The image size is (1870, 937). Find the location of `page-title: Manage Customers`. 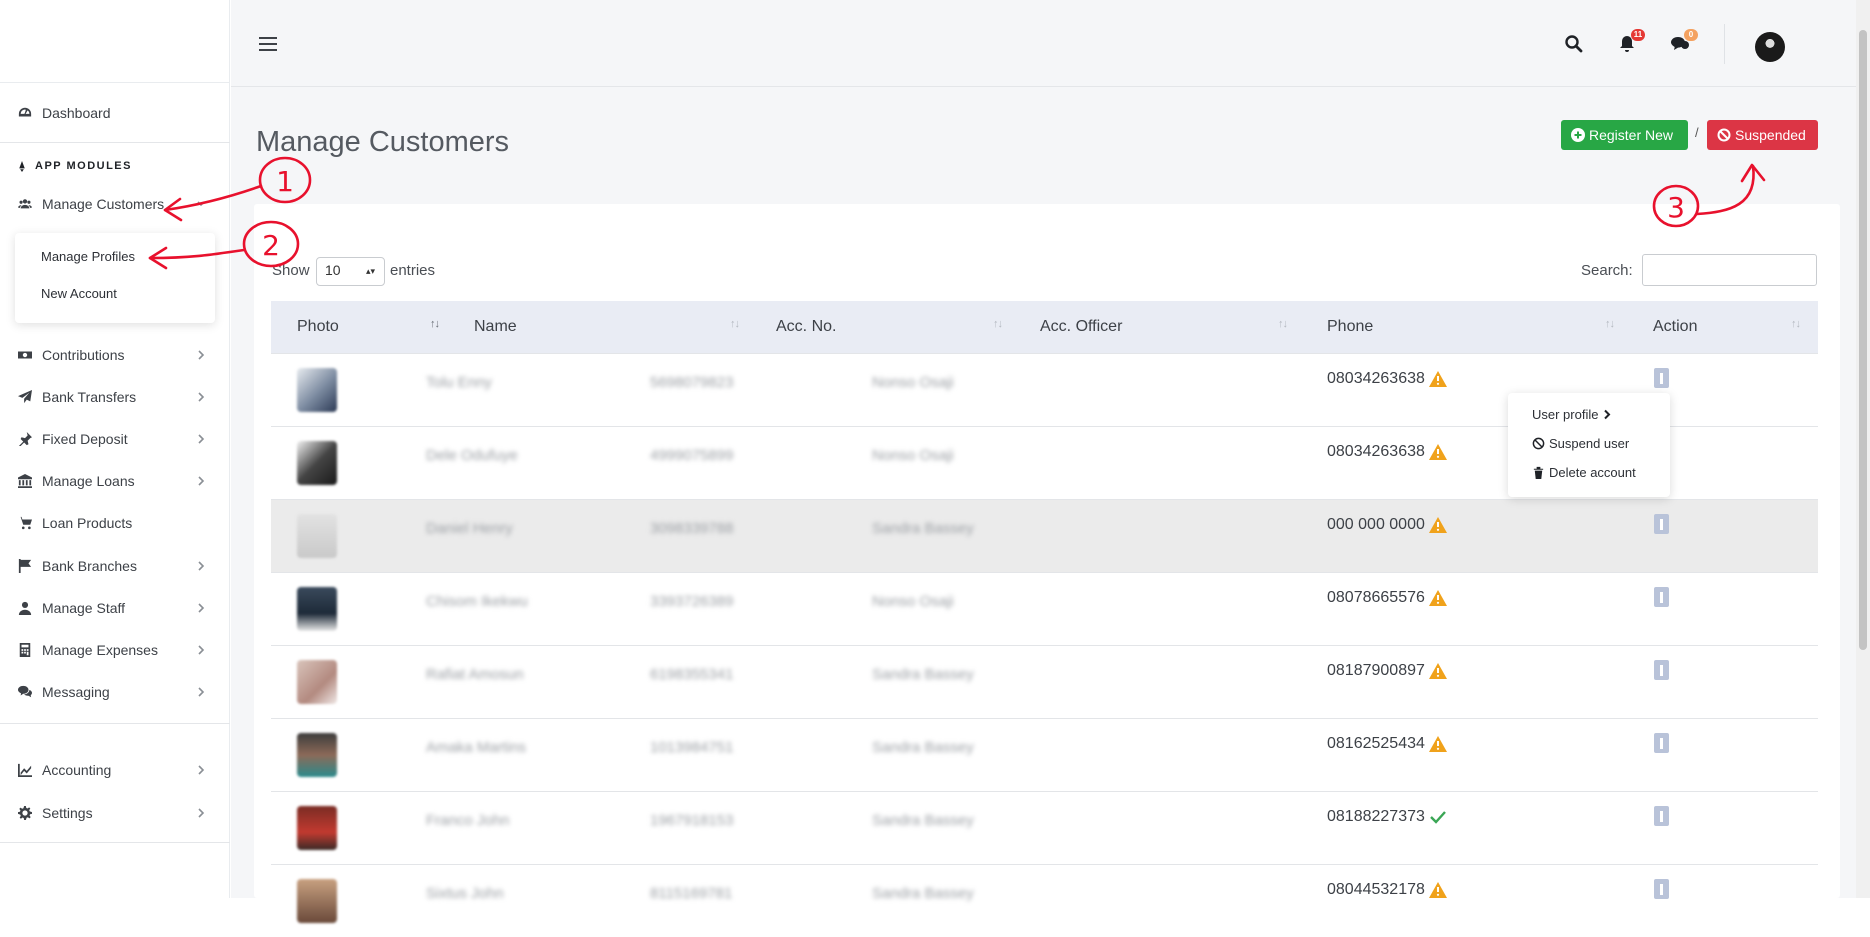

page-title: Manage Customers is located at coordinates (383, 142).